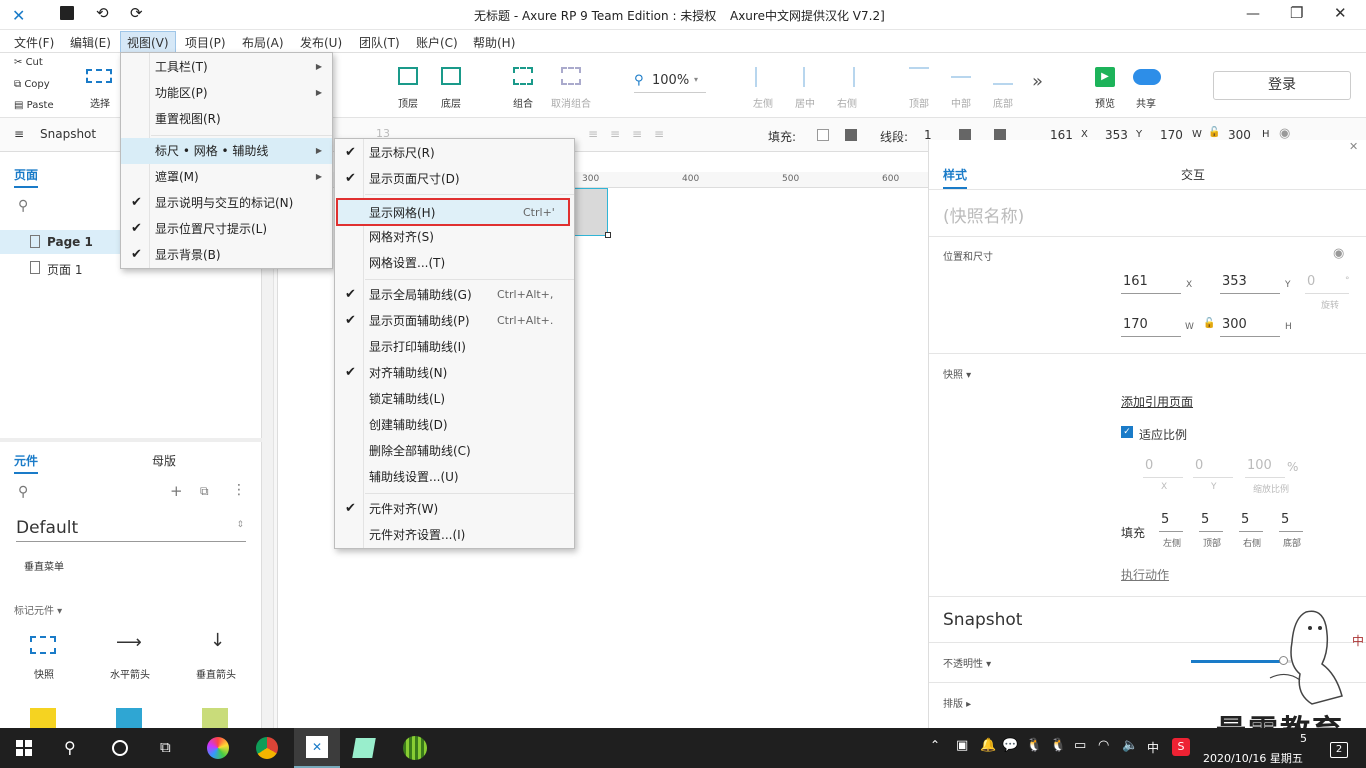  What do you see at coordinates (494, 42) in the screenshot?
I see `menu-help: 帮助(H)` at bounding box center [494, 42].